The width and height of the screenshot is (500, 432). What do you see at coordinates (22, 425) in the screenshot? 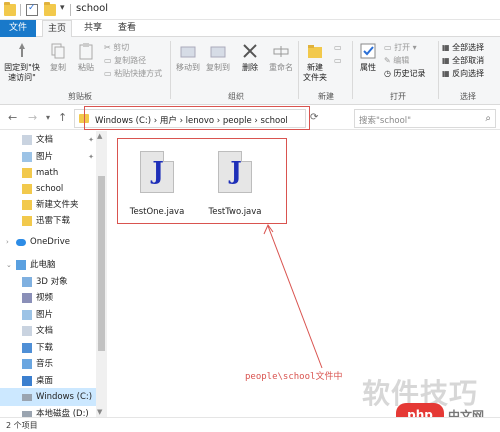
I see `item-count: 2 个项目` at bounding box center [22, 425].